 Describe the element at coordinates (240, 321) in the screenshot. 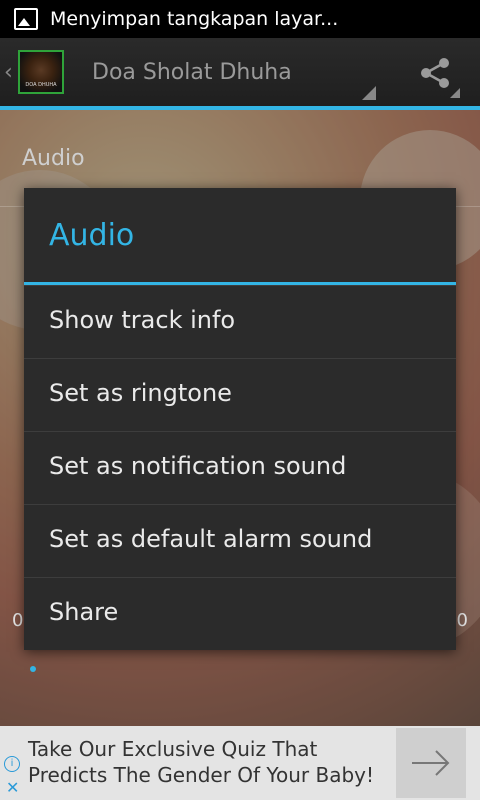

I see `menu-item-show-track-info: Show track info` at that location.